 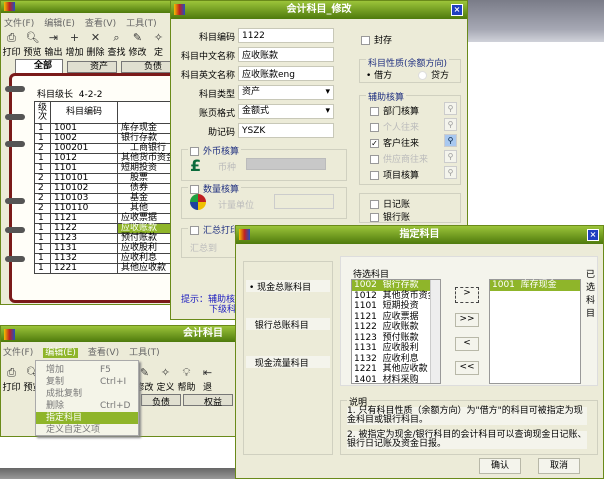 What do you see at coordinates (286, 130) in the screenshot?
I see `mnemonic-input` at bounding box center [286, 130].